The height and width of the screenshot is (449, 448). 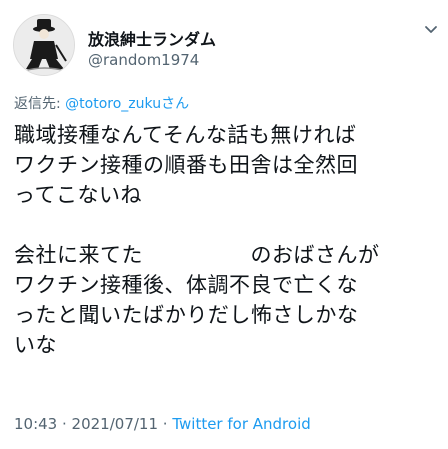 I want to click on tweet-line: 職域接種なんてそんな話も無ければ, so click(x=185, y=135).